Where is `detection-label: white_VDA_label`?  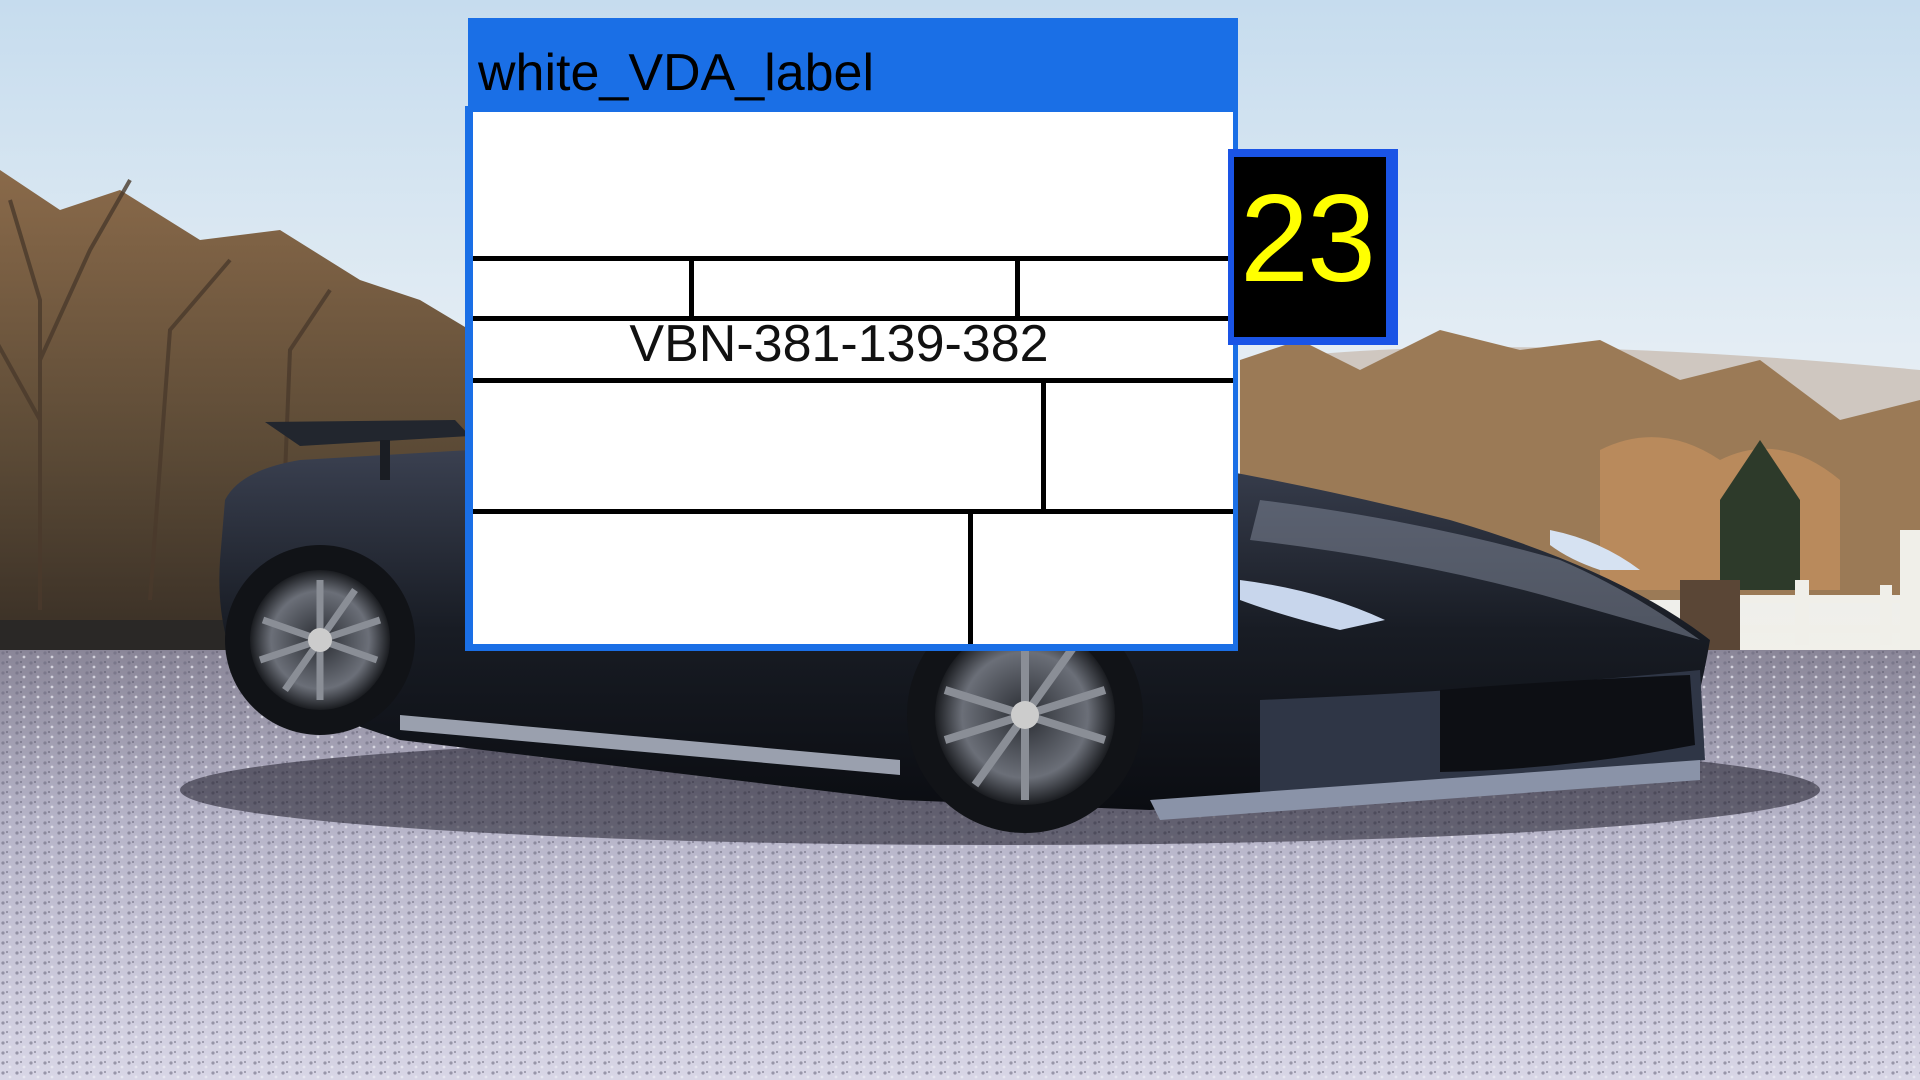
detection-label: white_VDA_label is located at coordinates (853, 64).